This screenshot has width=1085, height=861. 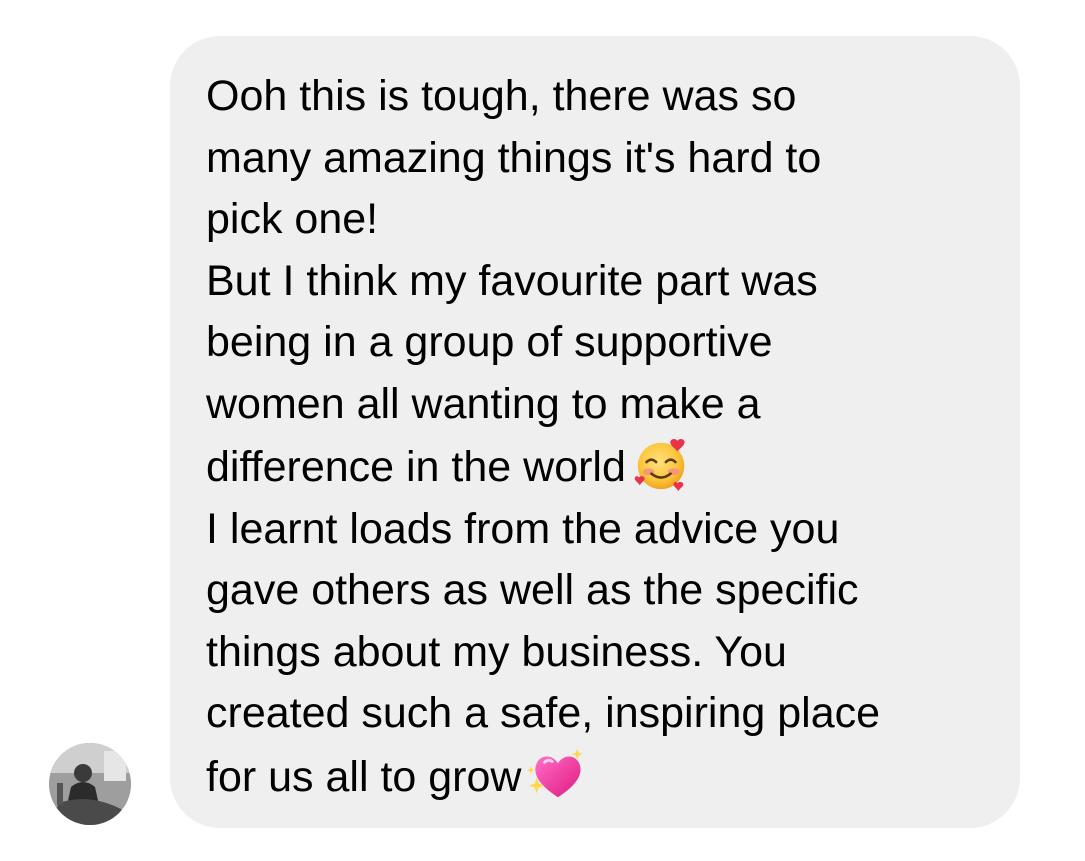 I want to click on message-line: created such a safe, inspiring place, so click(x=543, y=713).